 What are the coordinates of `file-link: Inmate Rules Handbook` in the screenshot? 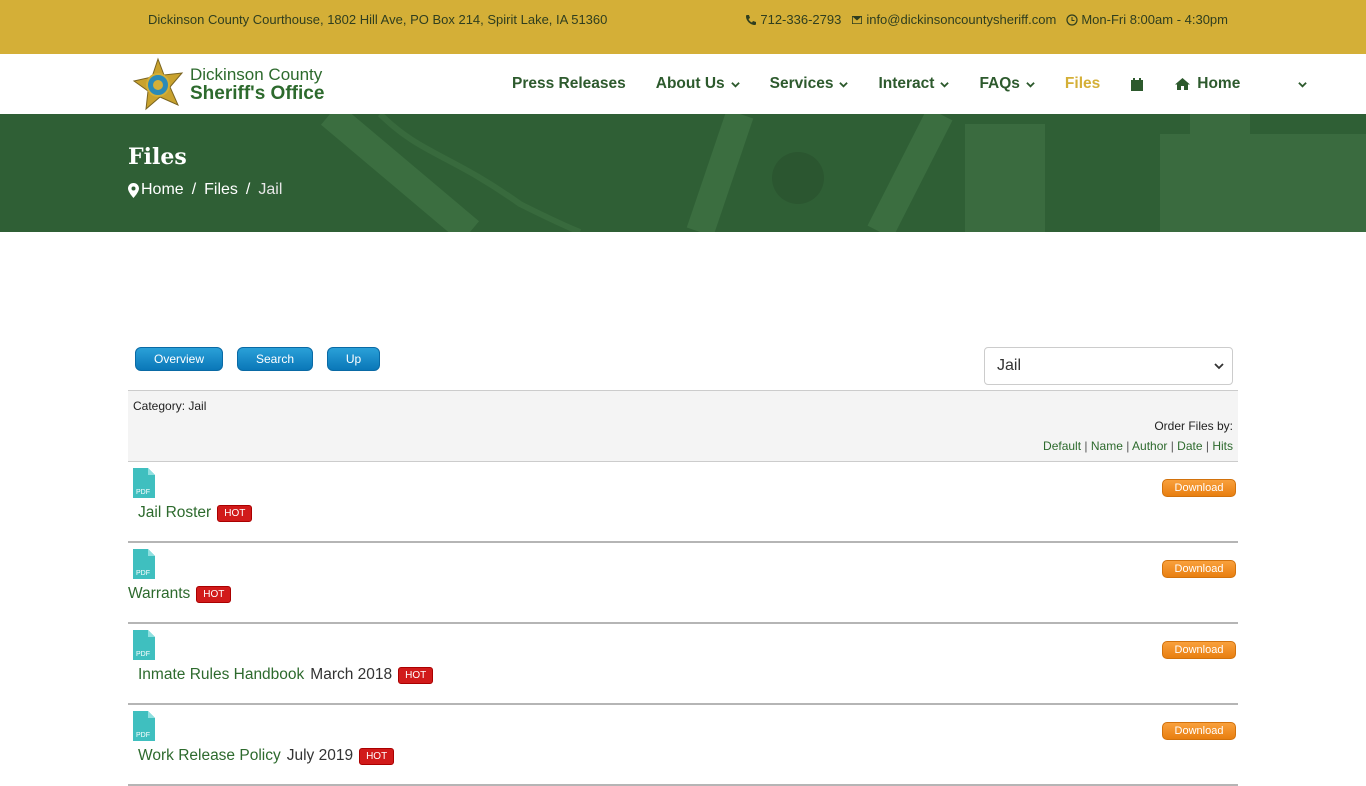 It's located at (221, 675).